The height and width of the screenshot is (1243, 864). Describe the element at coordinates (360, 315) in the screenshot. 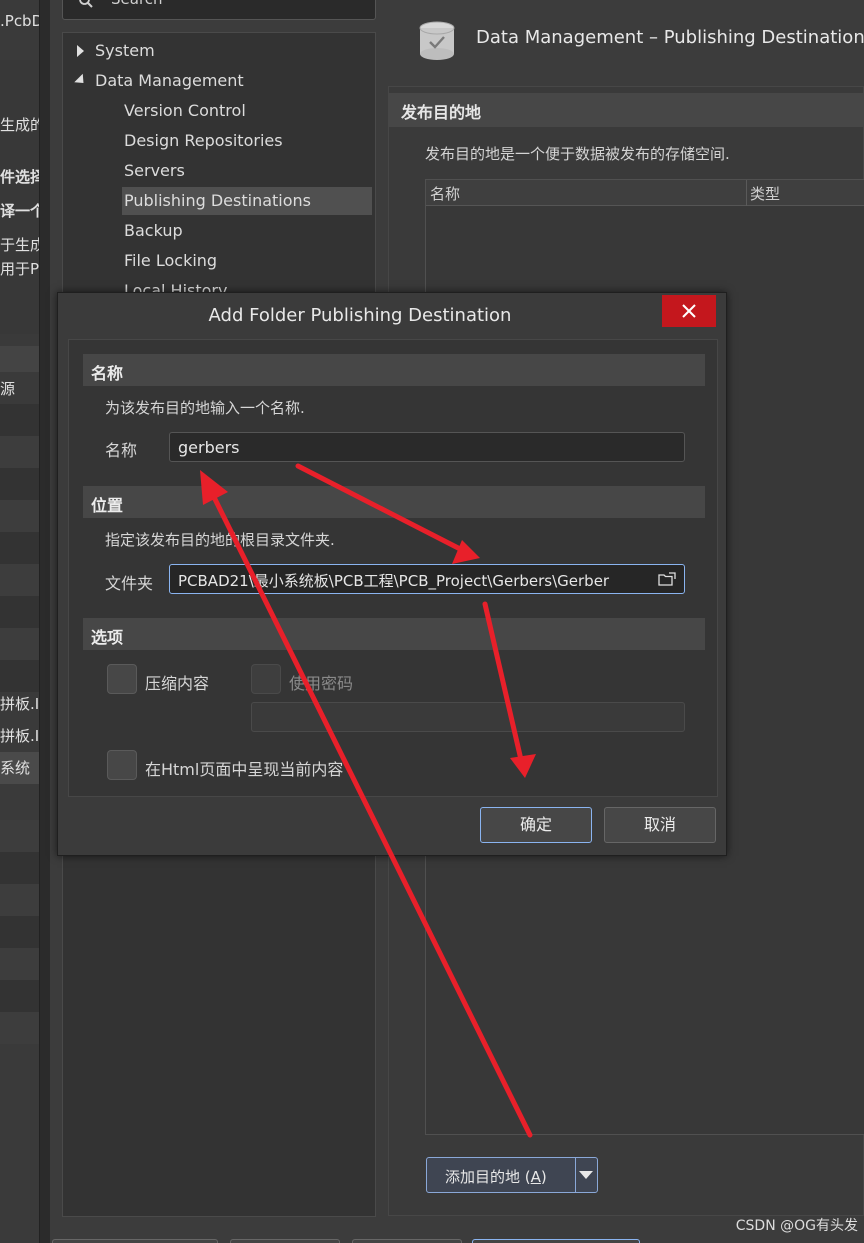

I see `dialog-title: Add Folder Publishing Destination` at that location.